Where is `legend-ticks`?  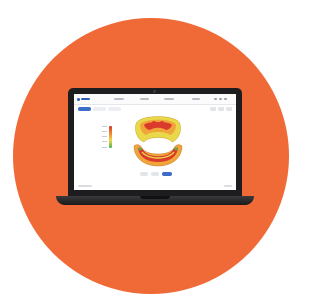 legend-ticks is located at coordinates (105, 137).